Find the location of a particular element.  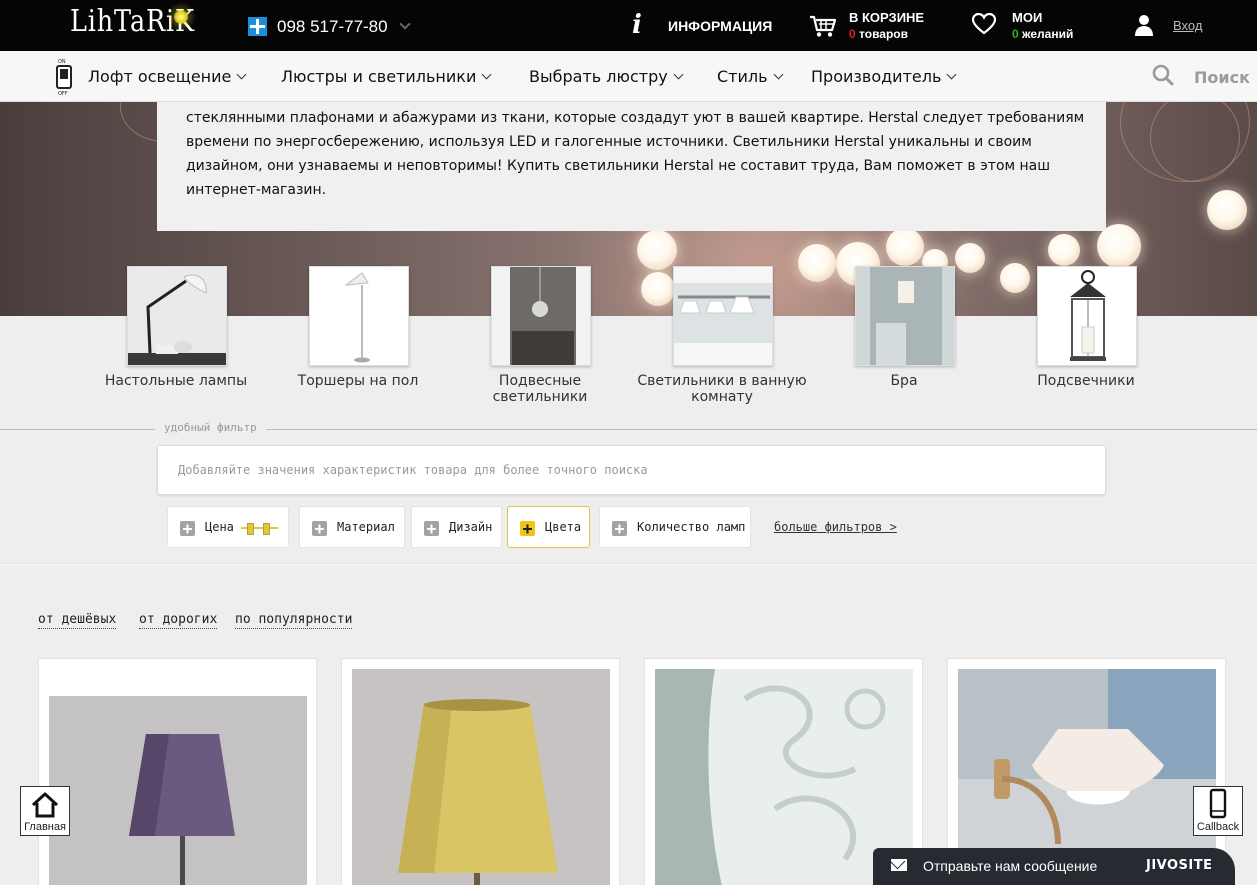

filter-chip-colors: Цвета is located at coordinates (548, 527).